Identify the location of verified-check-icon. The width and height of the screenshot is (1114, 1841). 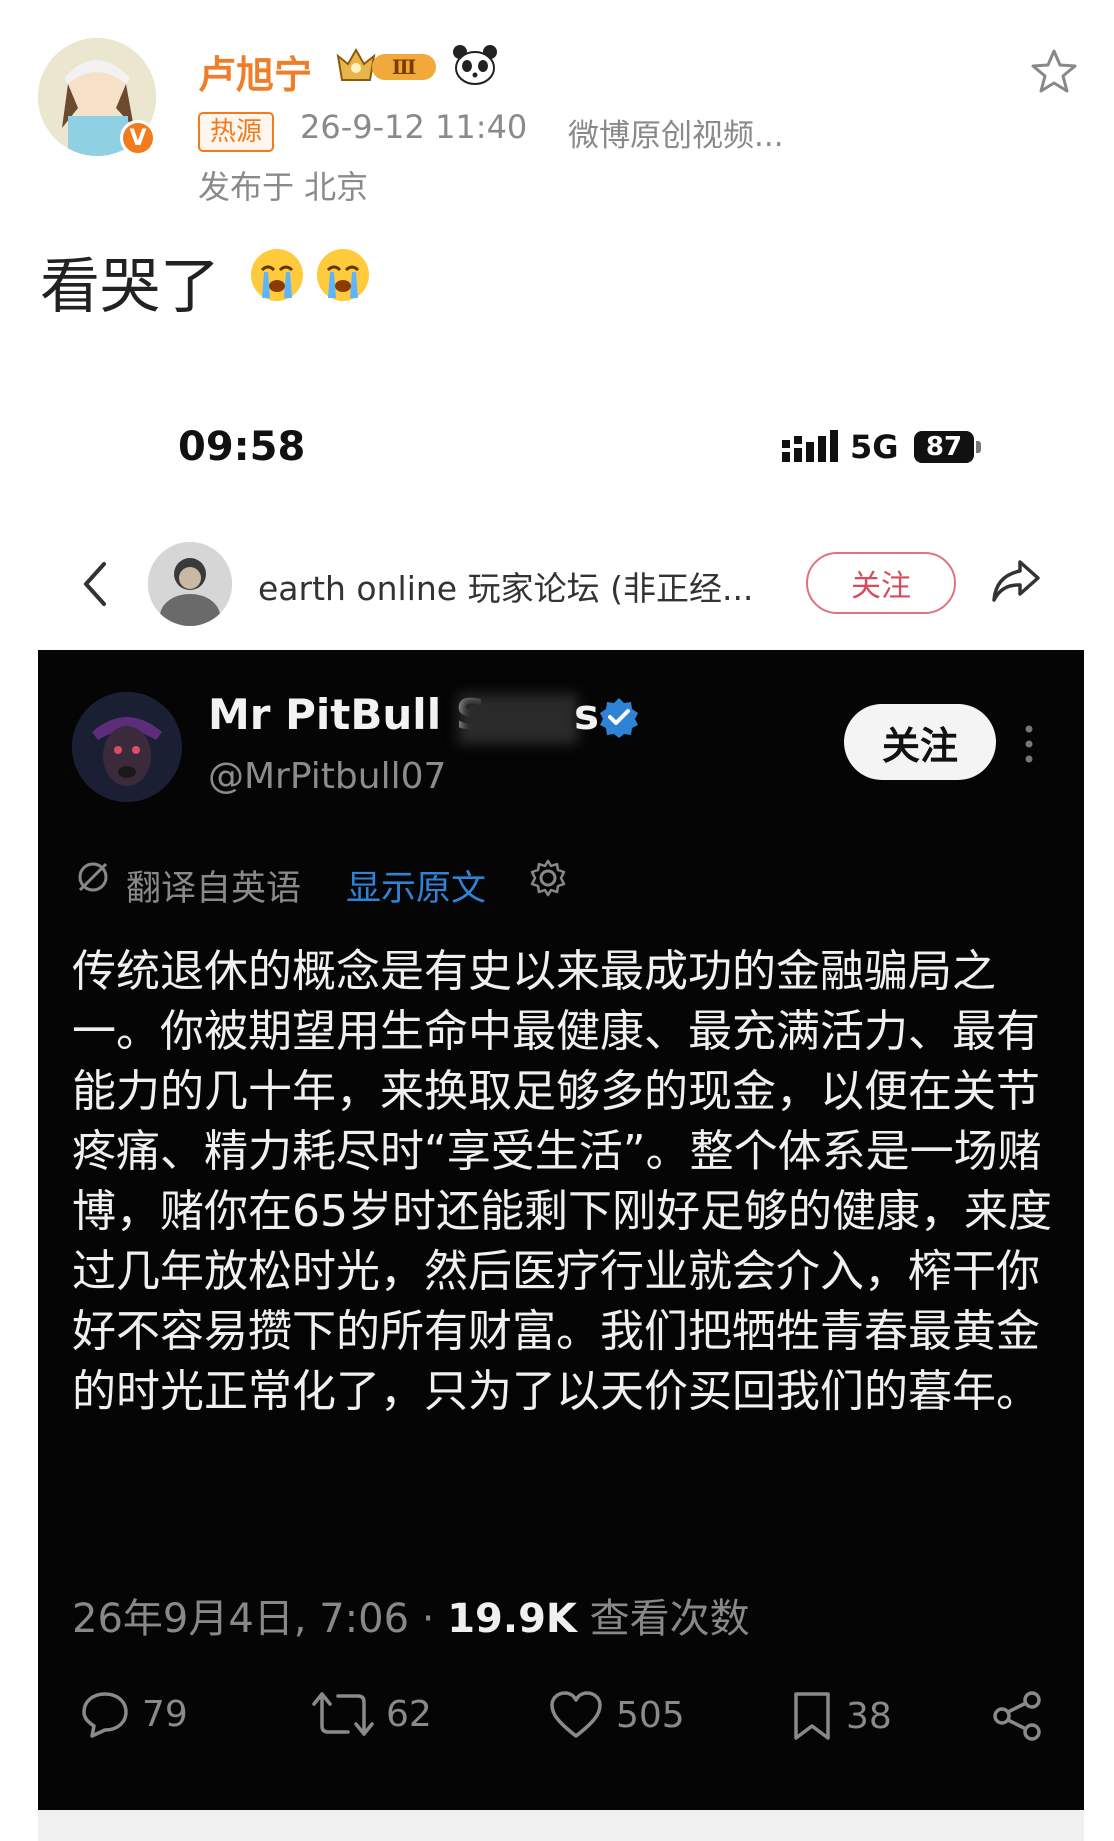
(619, 719).